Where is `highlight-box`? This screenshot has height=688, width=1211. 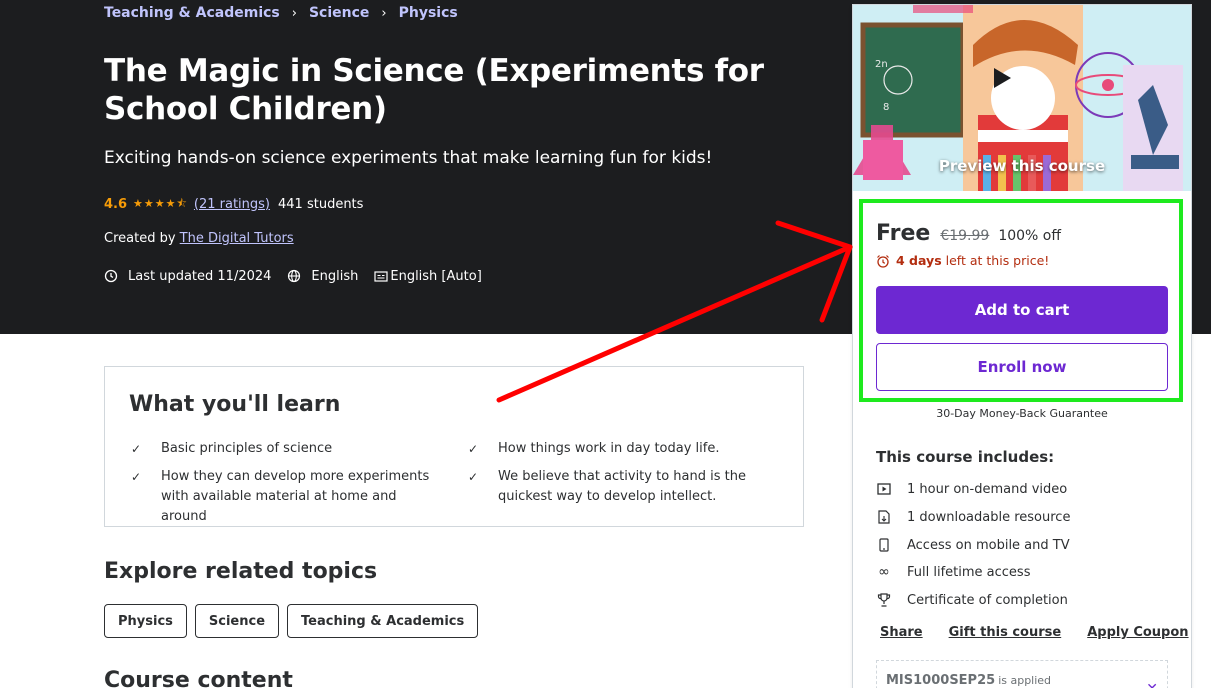 highlight-box is located at coordinates (1021, 300).